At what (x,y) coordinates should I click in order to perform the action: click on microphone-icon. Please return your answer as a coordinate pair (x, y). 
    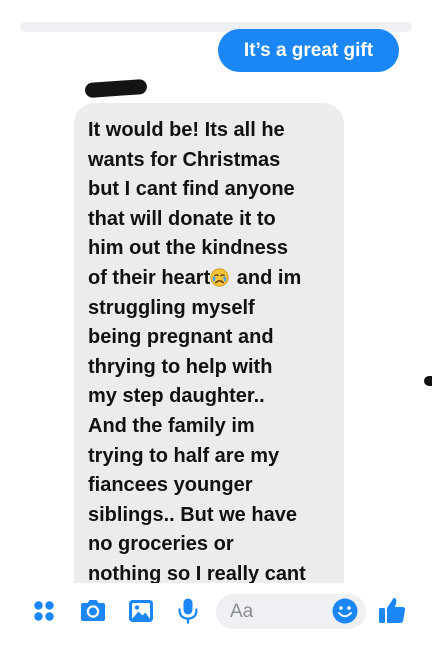
    Looking at the image, I should click on (188, 611).